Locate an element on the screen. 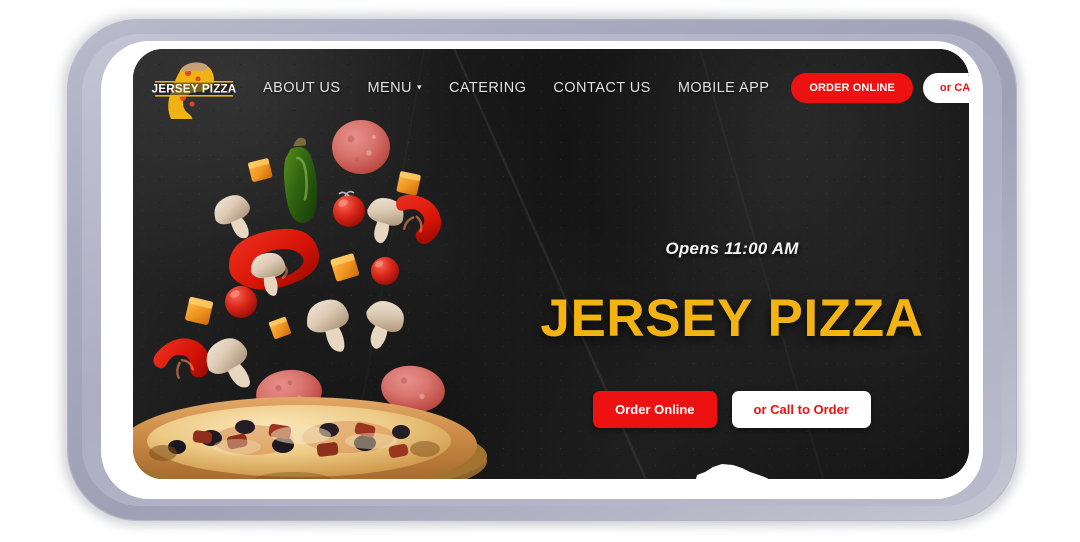  nav-item-mobile-app-label: MOBILE APP is located at coordinates (723, 88).